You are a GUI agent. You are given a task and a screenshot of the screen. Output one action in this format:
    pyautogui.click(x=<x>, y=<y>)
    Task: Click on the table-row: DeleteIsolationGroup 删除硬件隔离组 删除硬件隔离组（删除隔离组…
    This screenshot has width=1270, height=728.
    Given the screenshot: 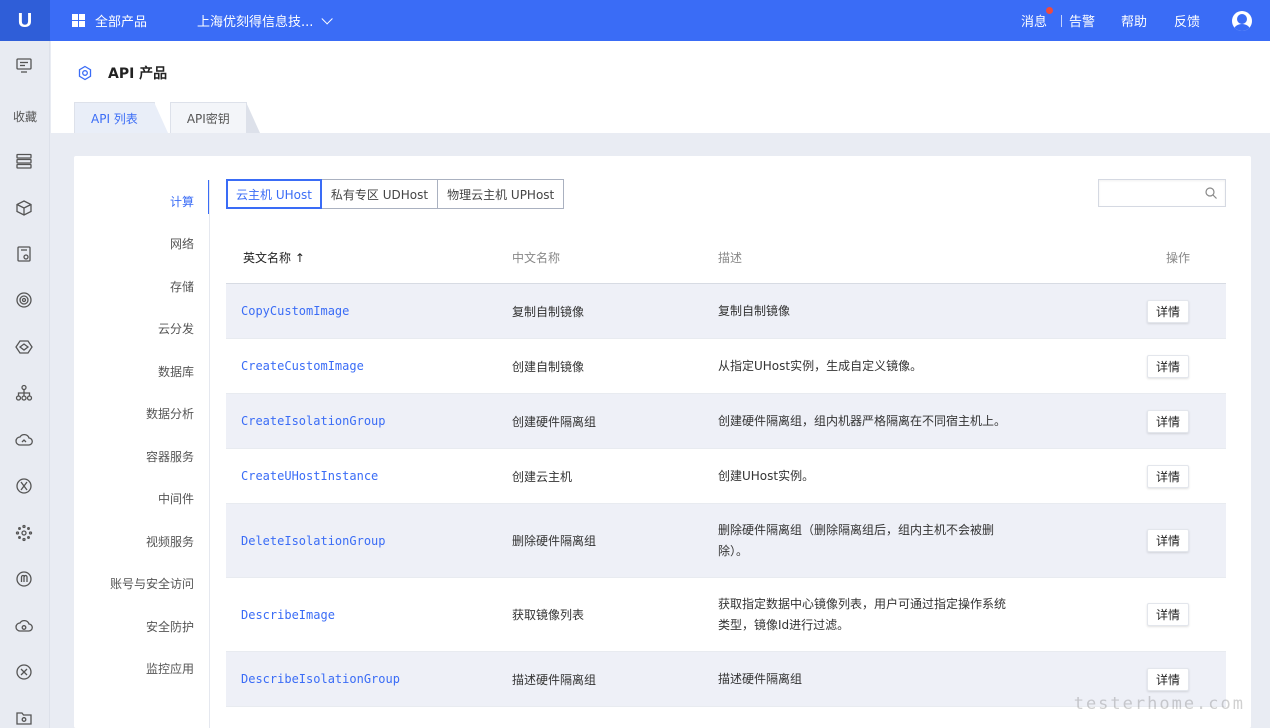 What is the action you would take?
    pyautogui.click(x=726, y=541)
    